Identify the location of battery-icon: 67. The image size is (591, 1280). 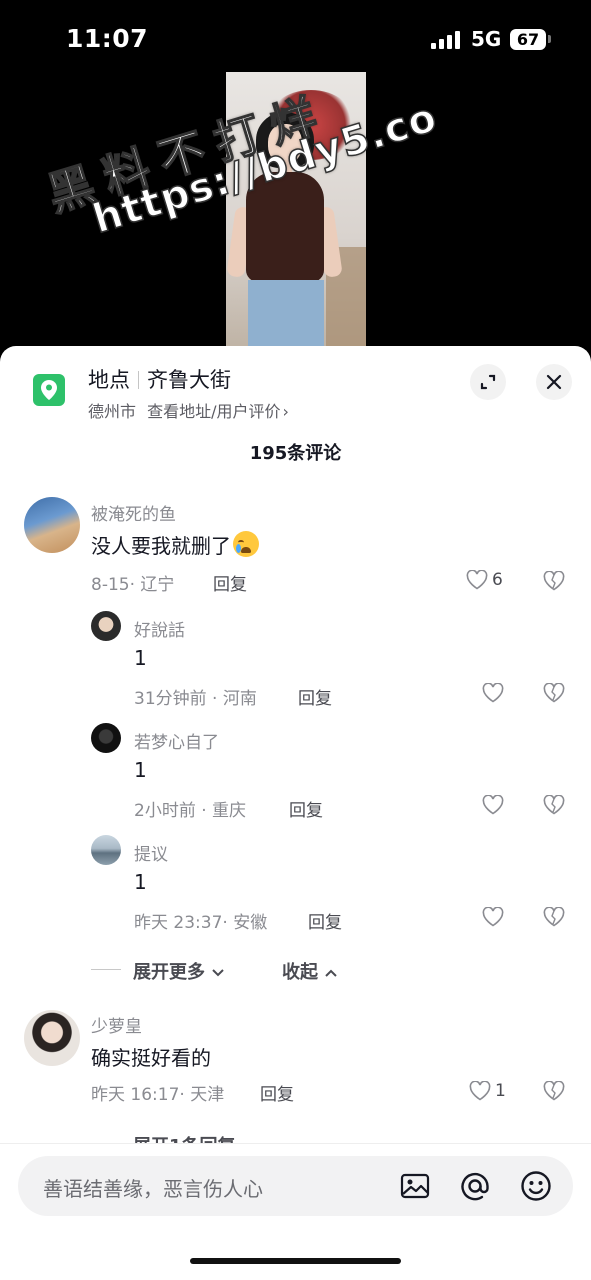
(528, 39).